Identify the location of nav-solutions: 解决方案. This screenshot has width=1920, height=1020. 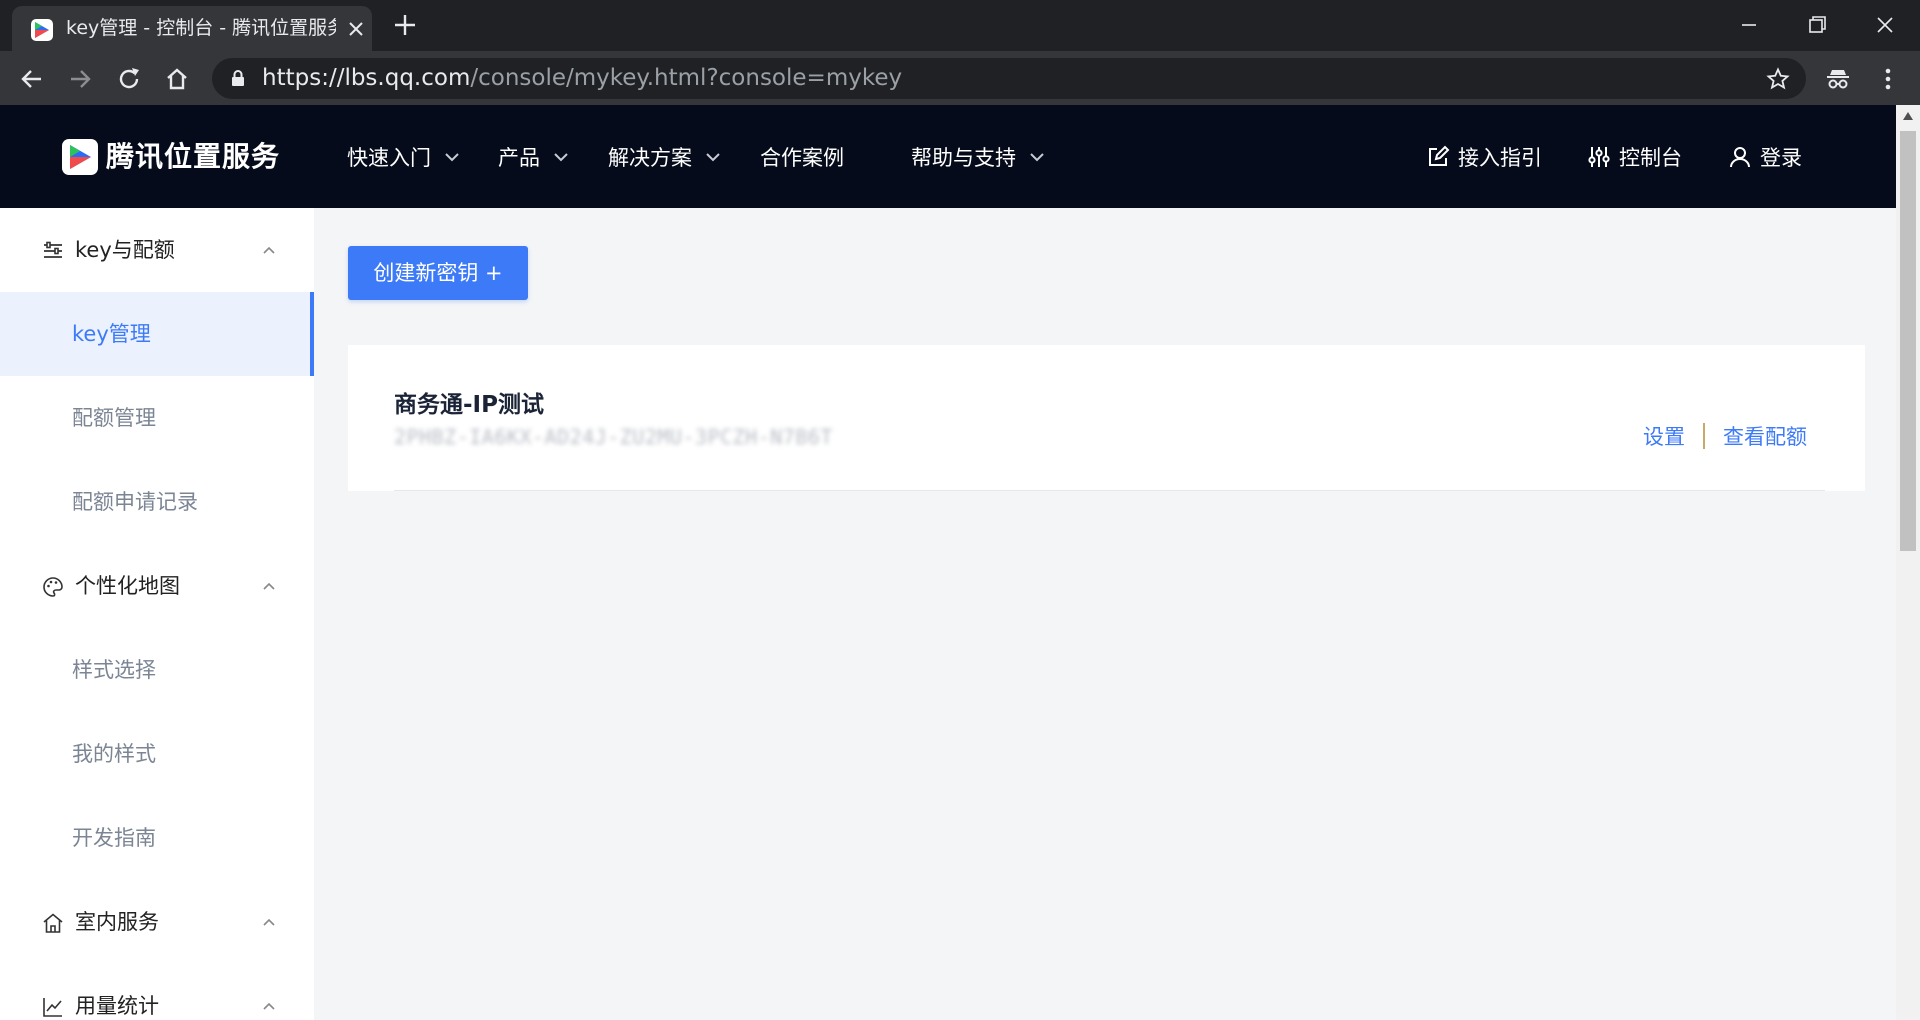
(665, 156).